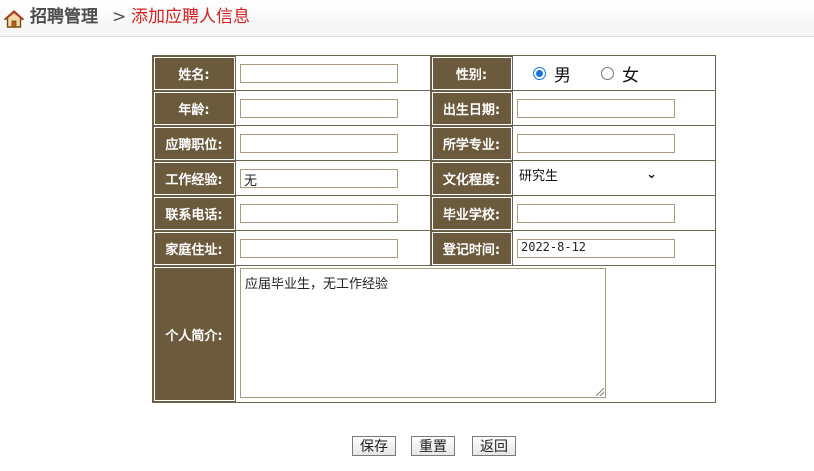 This screenshot has width=814, height=471. Describe the element at coordinates (194, 213) in the screenshot. I see `phone-label: 联系电话:` at that location.